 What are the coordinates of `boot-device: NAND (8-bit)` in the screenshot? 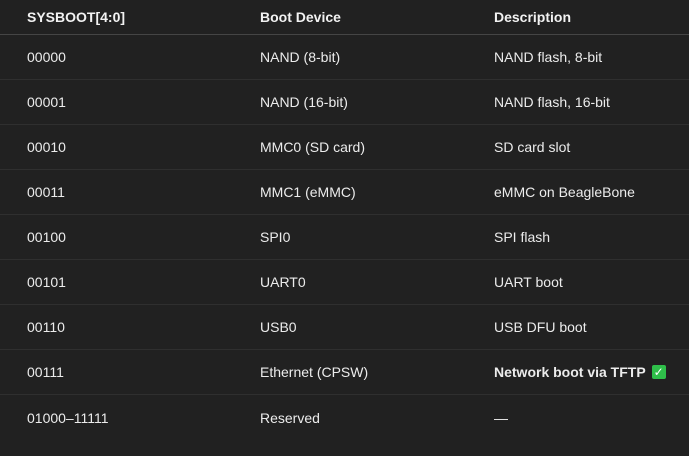 It's located at (300, 57).